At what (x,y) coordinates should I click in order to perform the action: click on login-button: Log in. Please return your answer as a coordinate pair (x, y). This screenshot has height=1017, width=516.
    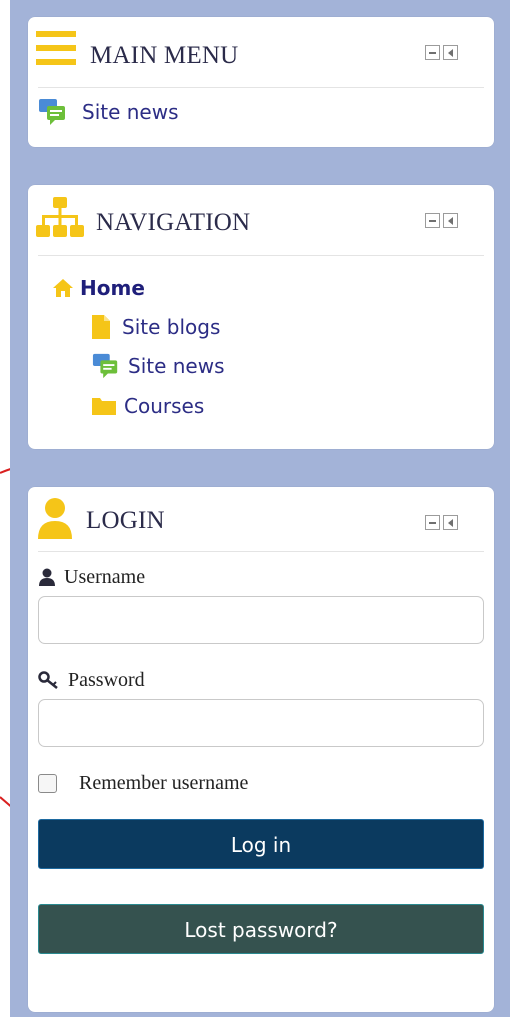
    Looking at the image, I should click on (261, 844).